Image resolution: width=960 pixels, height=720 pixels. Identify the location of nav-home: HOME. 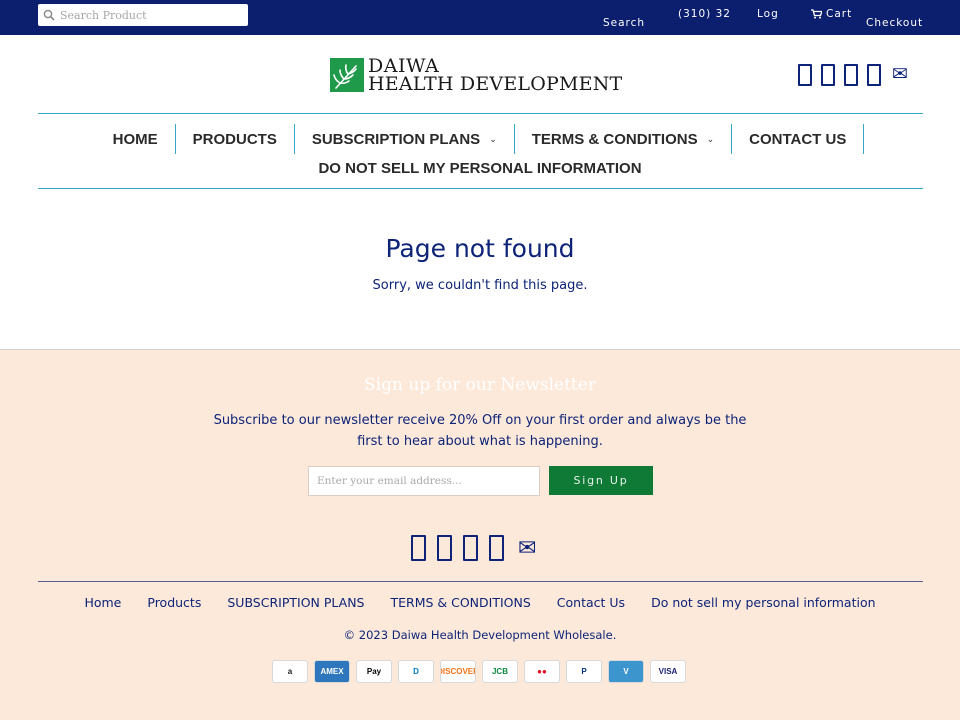
(136, 139).